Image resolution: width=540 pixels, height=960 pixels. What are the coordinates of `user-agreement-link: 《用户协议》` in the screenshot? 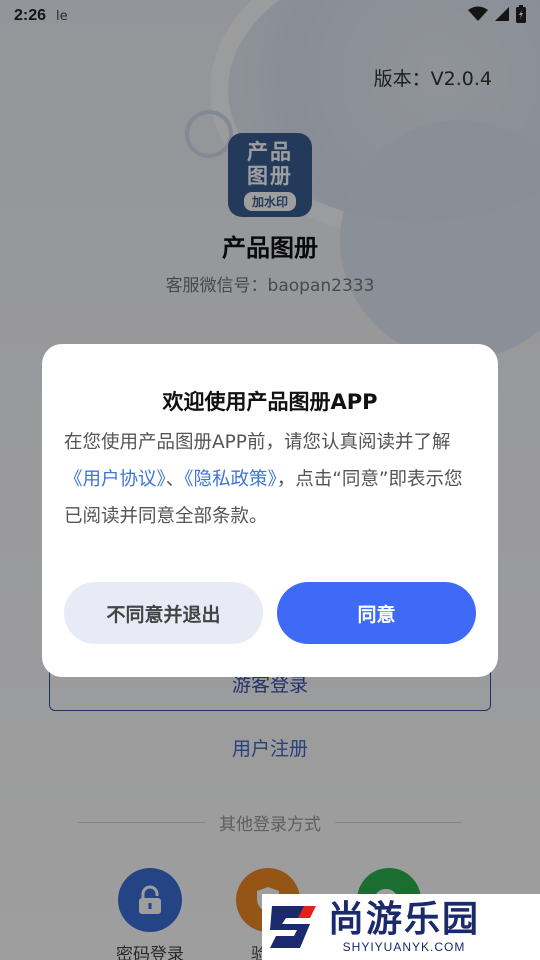 It's located at (115, 479).